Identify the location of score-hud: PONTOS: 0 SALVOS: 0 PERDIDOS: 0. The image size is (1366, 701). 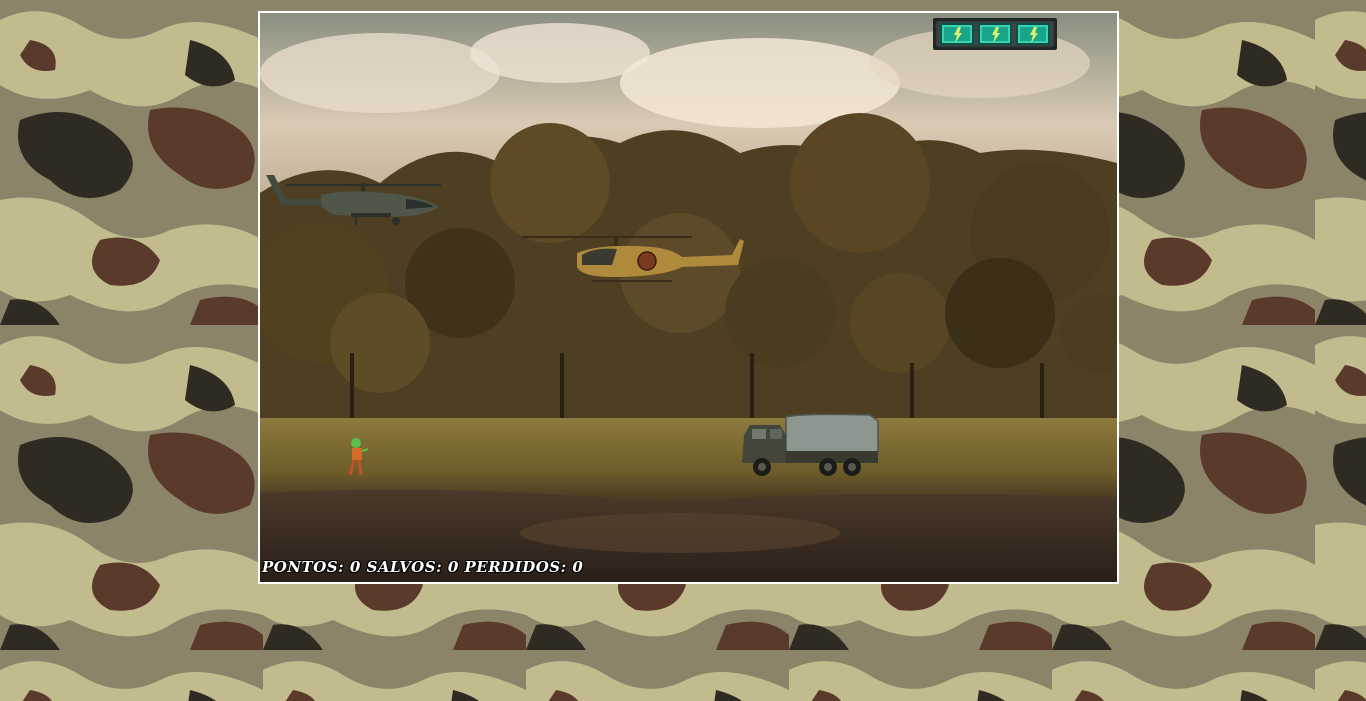
(422, 567).